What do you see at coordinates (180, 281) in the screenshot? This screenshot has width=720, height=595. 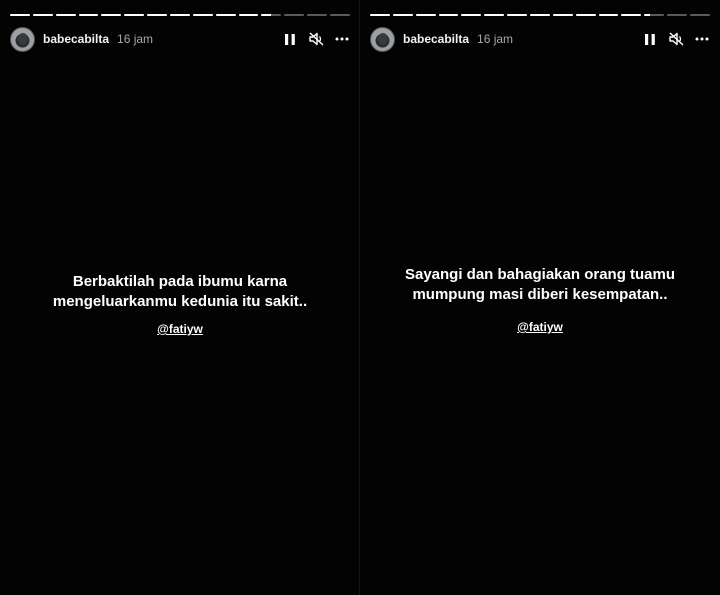 I see `caption-line: Berbaktilah pada ibumu karna` at bounding box center [180, 281].